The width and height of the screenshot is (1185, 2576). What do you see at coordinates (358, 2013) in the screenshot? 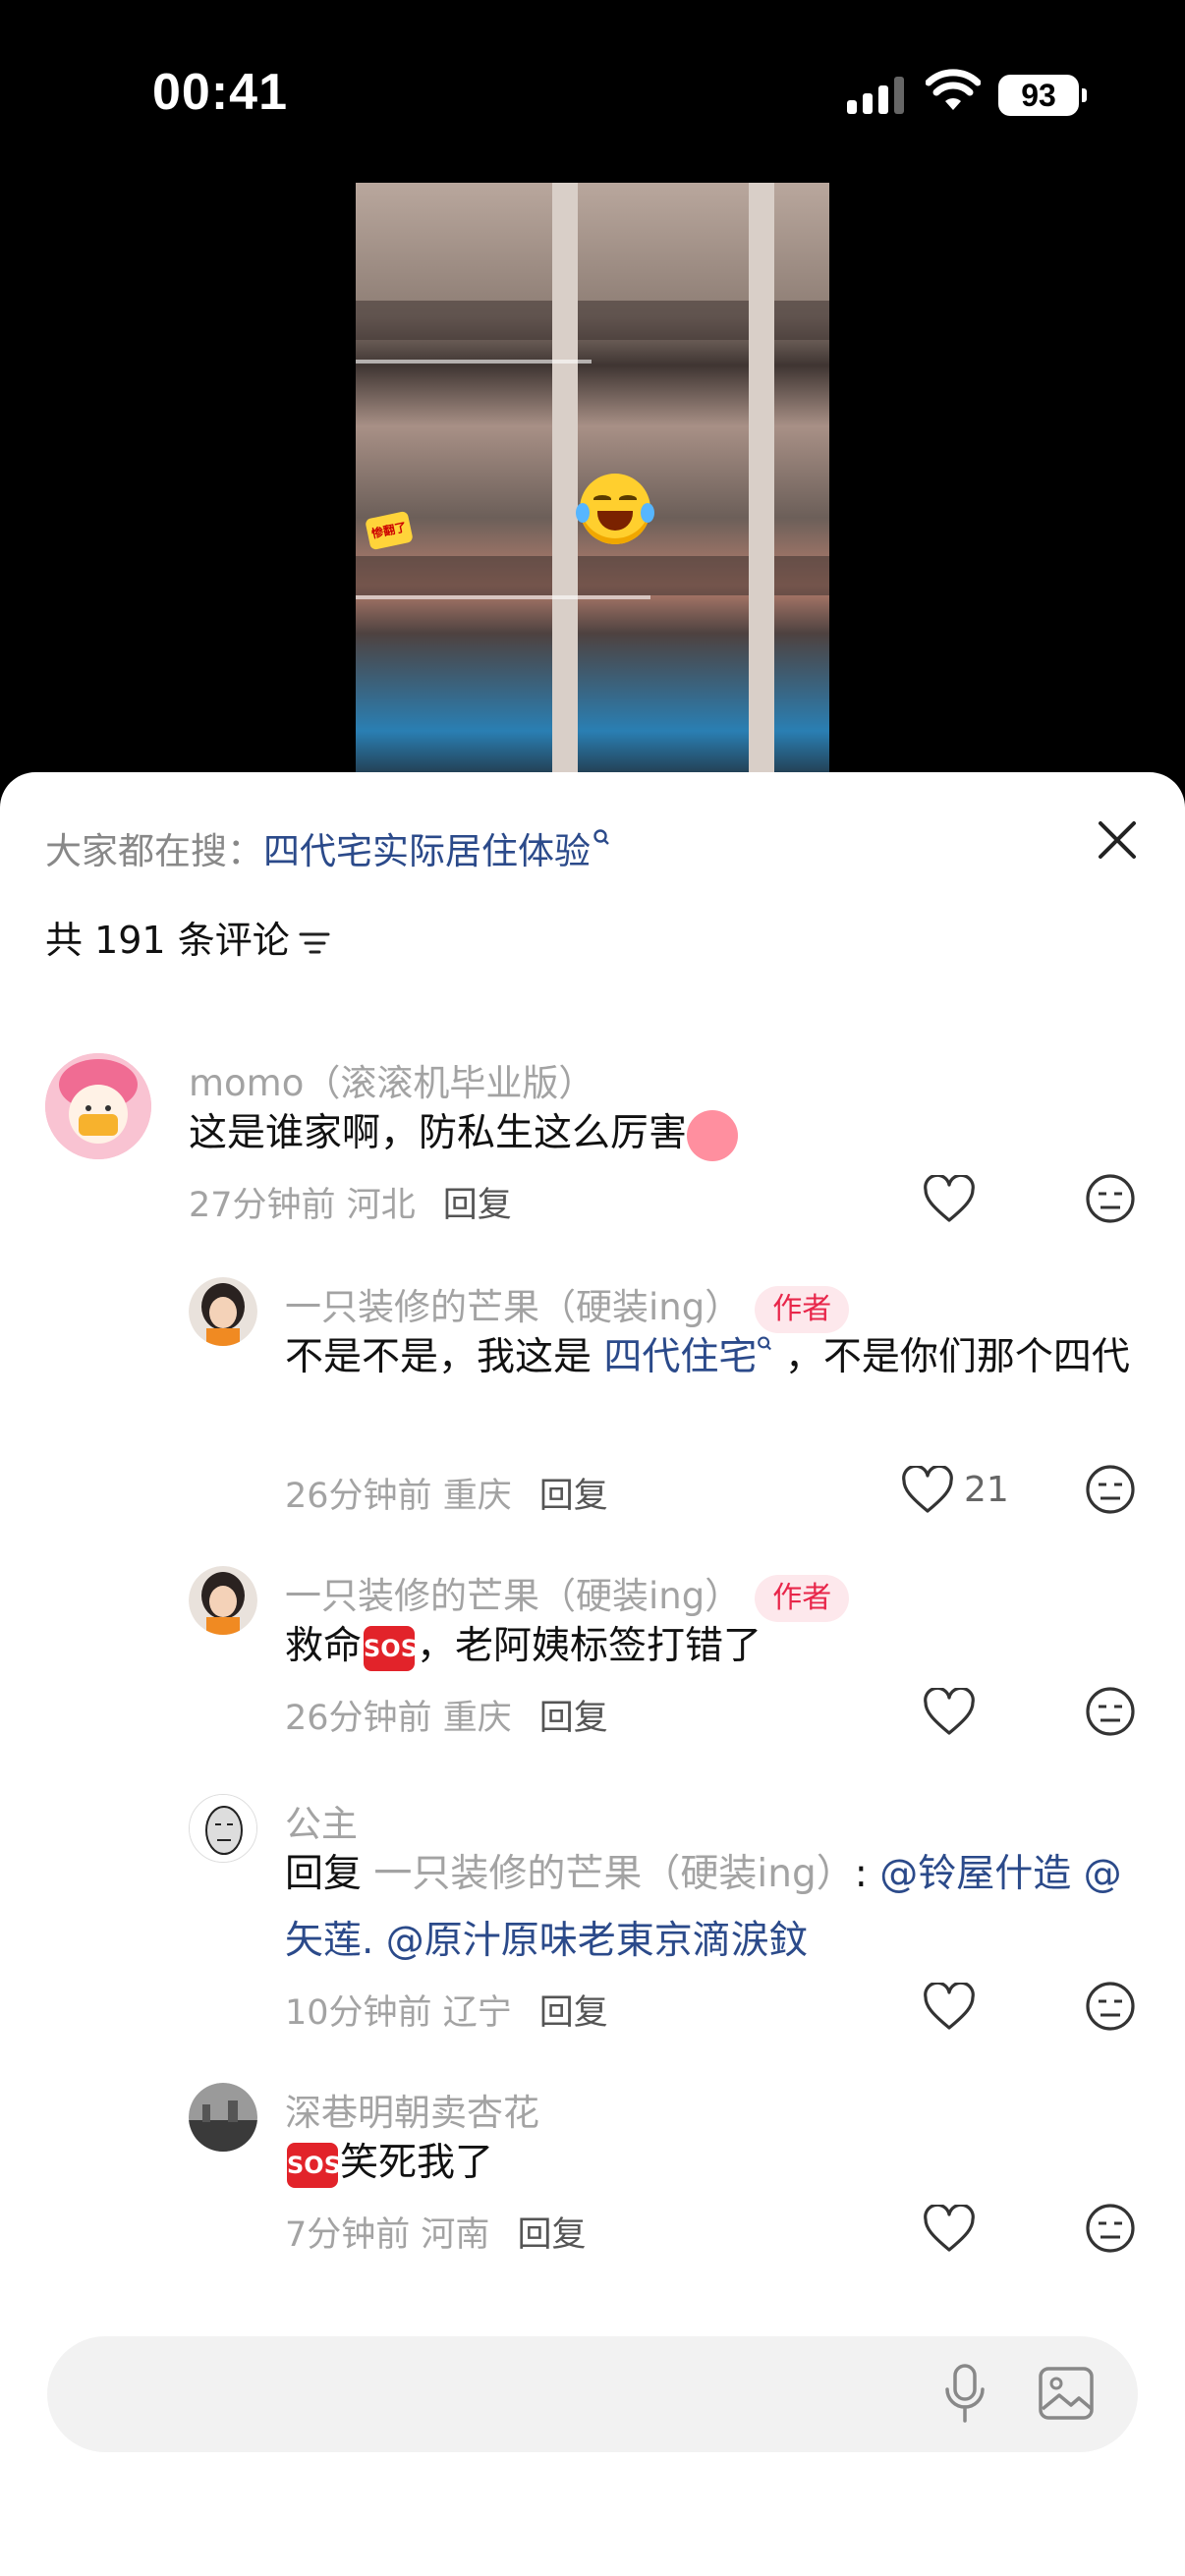
I see `comment-time: 10分钟前` at bounding box center [358, 2013].